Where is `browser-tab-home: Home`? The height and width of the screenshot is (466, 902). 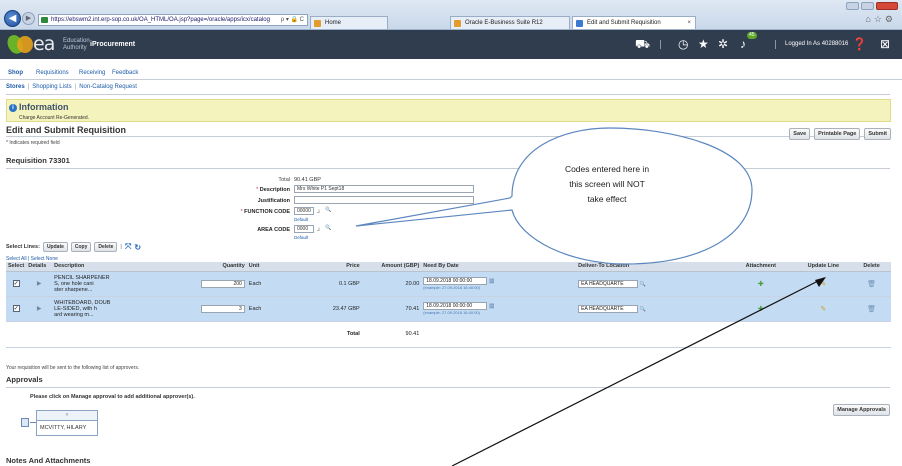
browser-tab-home: Home is located at coordinates (349, 22).